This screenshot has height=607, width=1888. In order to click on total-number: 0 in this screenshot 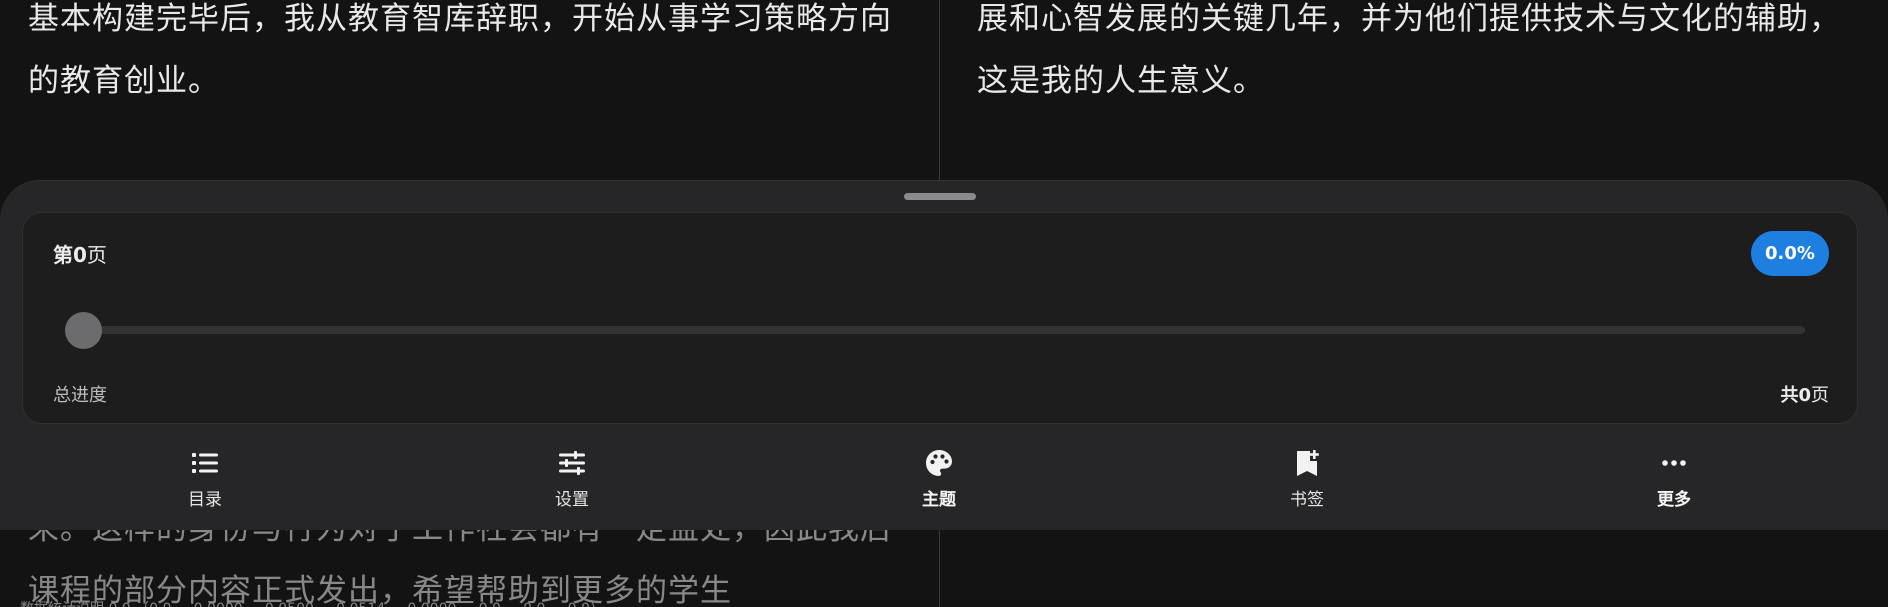, I will do `click(1804, 395)`.